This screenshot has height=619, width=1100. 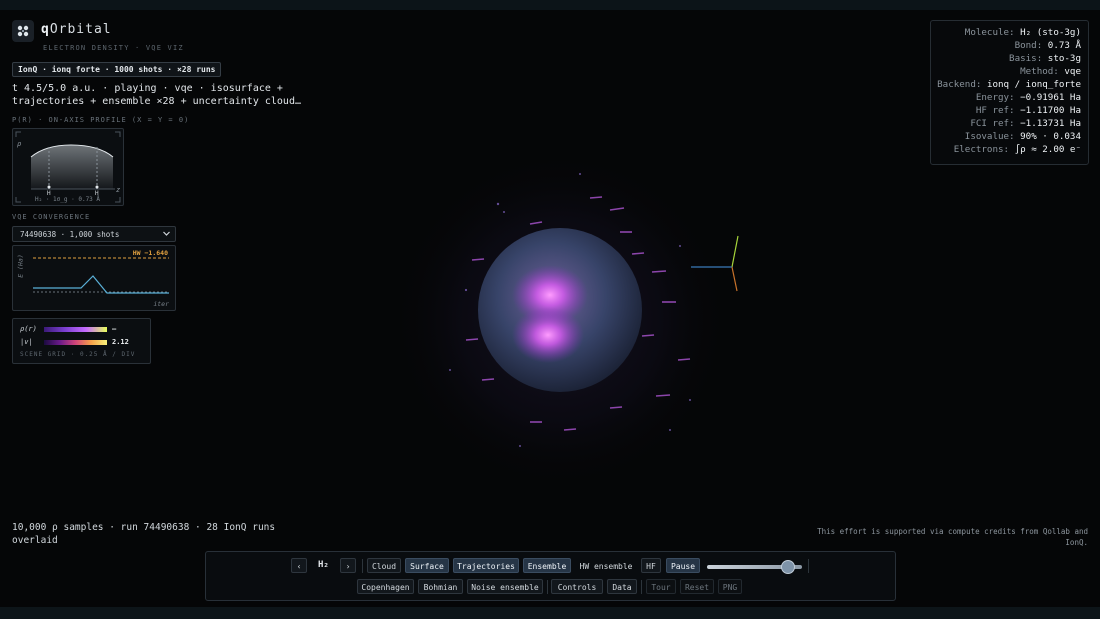 What do you see at coordinates (348, 565) in the screenshot?
I see `next-molecule-button: ›` at bounding box center [348, 565].